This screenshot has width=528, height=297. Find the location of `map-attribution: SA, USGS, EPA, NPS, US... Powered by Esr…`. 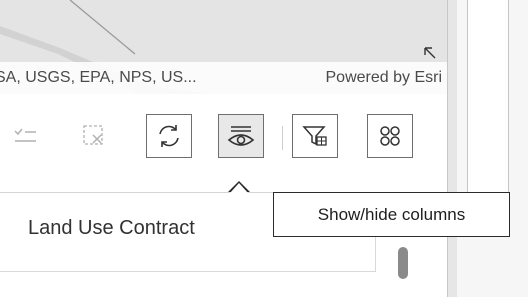

map-attribution: SA, USGS, EPA, NPS, US... Powered by Esr… is located at coordinates (223, 78).